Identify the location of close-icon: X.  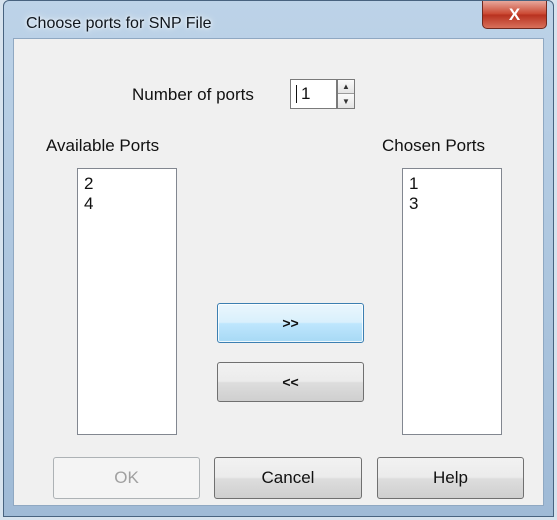
(514, 14).